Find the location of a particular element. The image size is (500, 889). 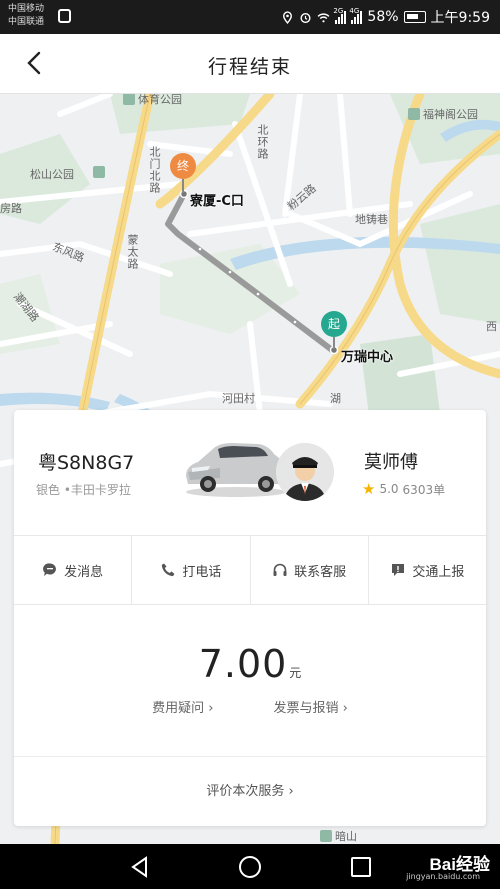

start-marker: 起 is located at coordinates (334, 324).